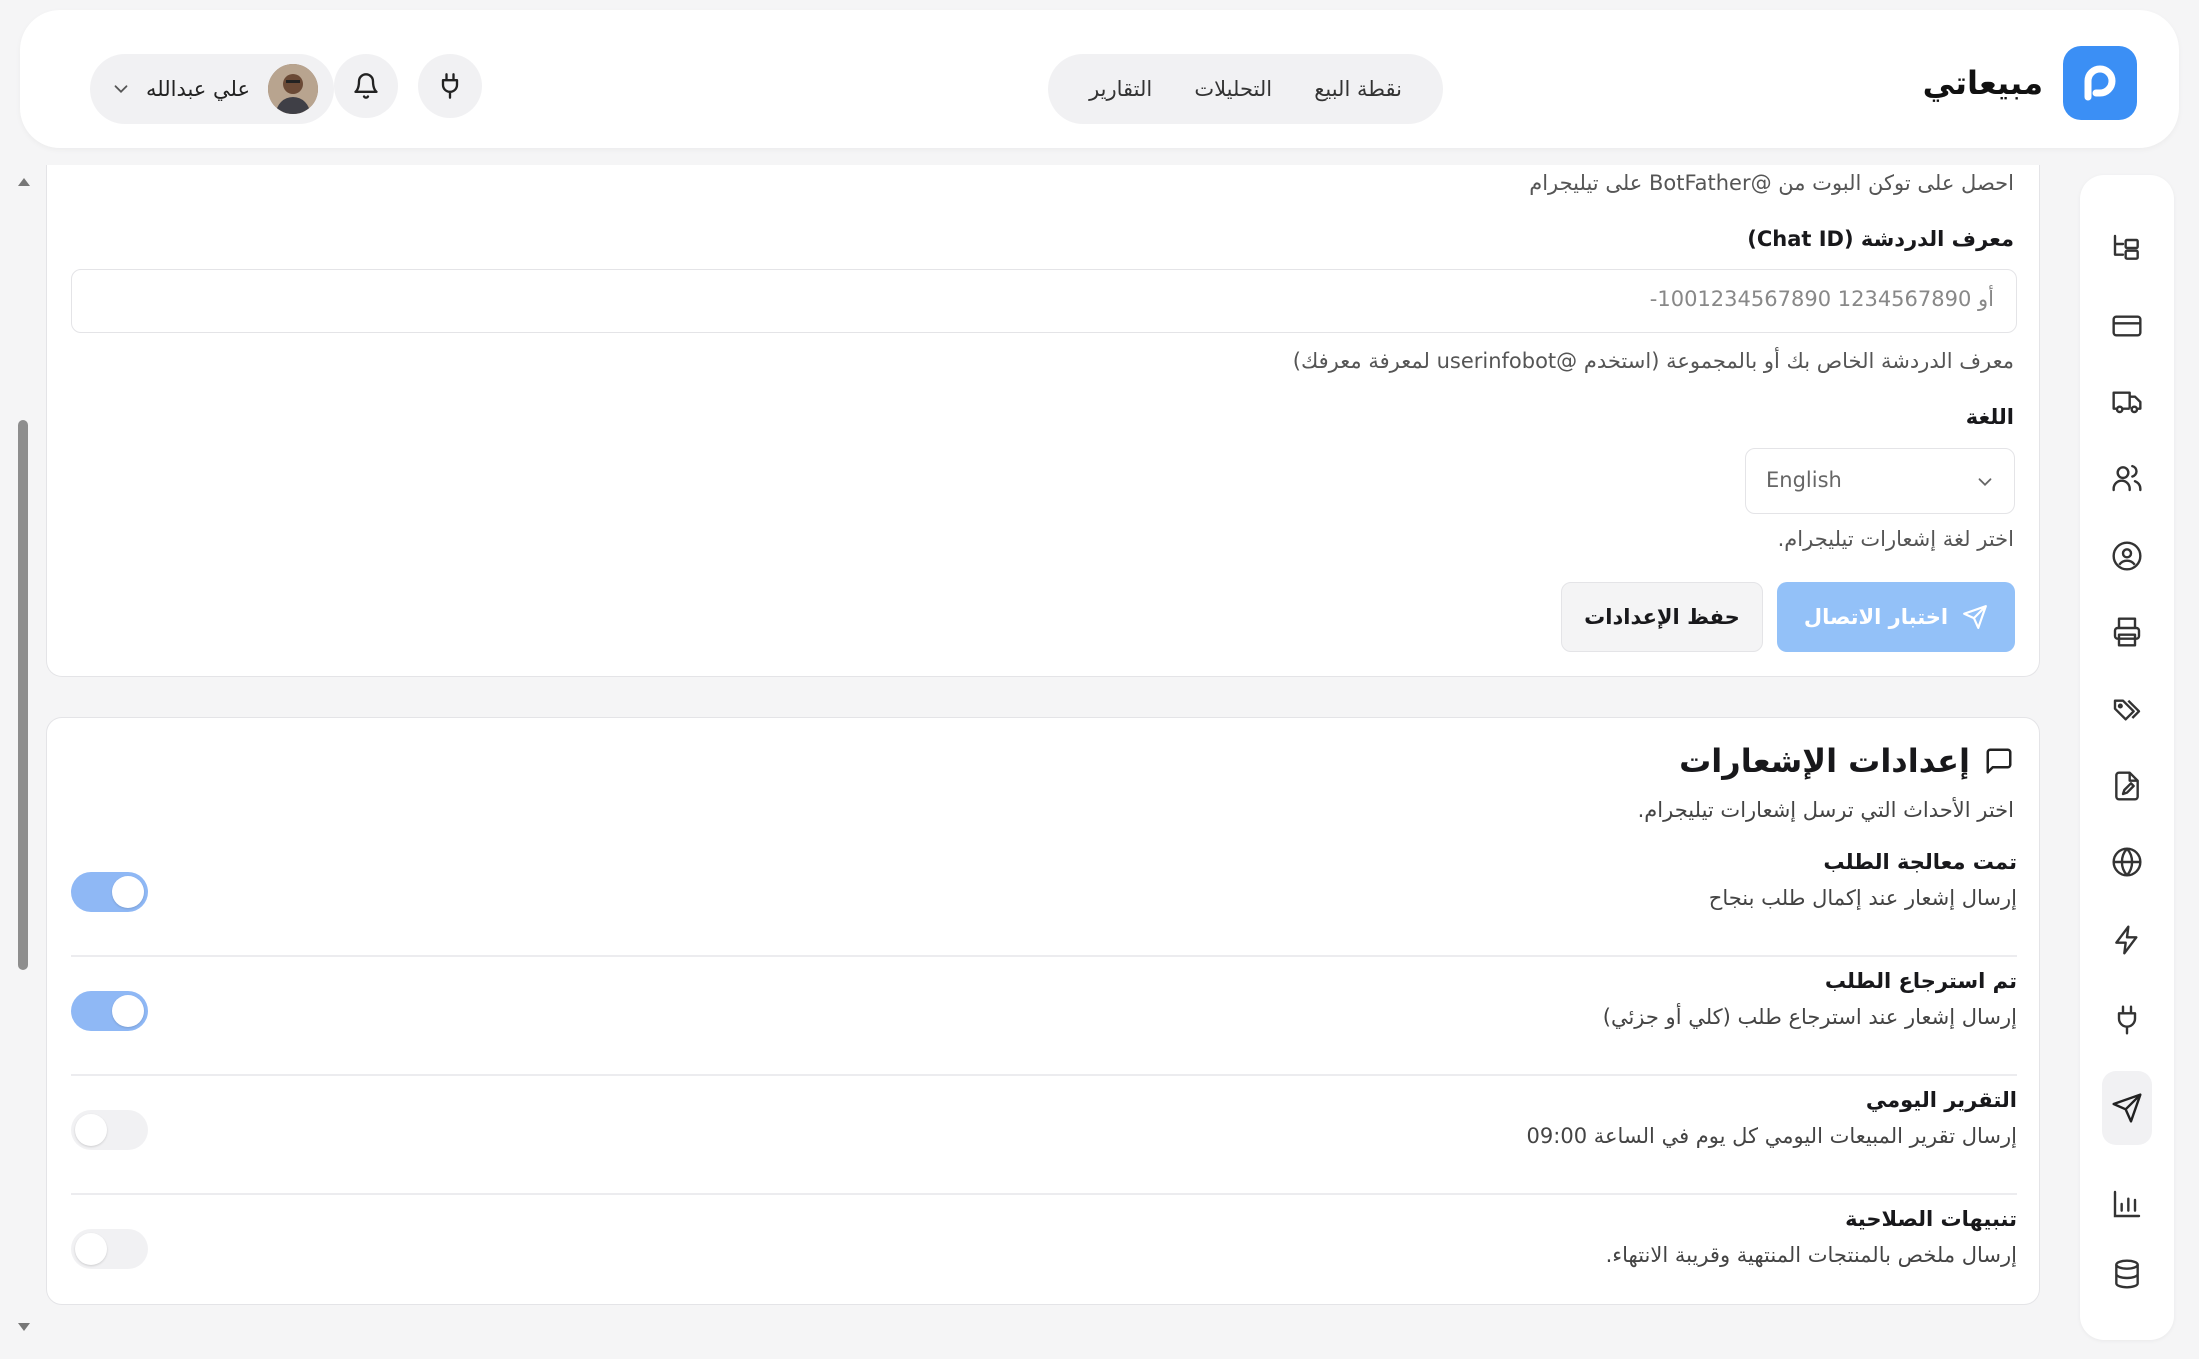  Describe the element at coordinates (1895, 539) in the screenshot. I see `language-hint: اختر لغة إشعارات تيليجرام.` at that location.